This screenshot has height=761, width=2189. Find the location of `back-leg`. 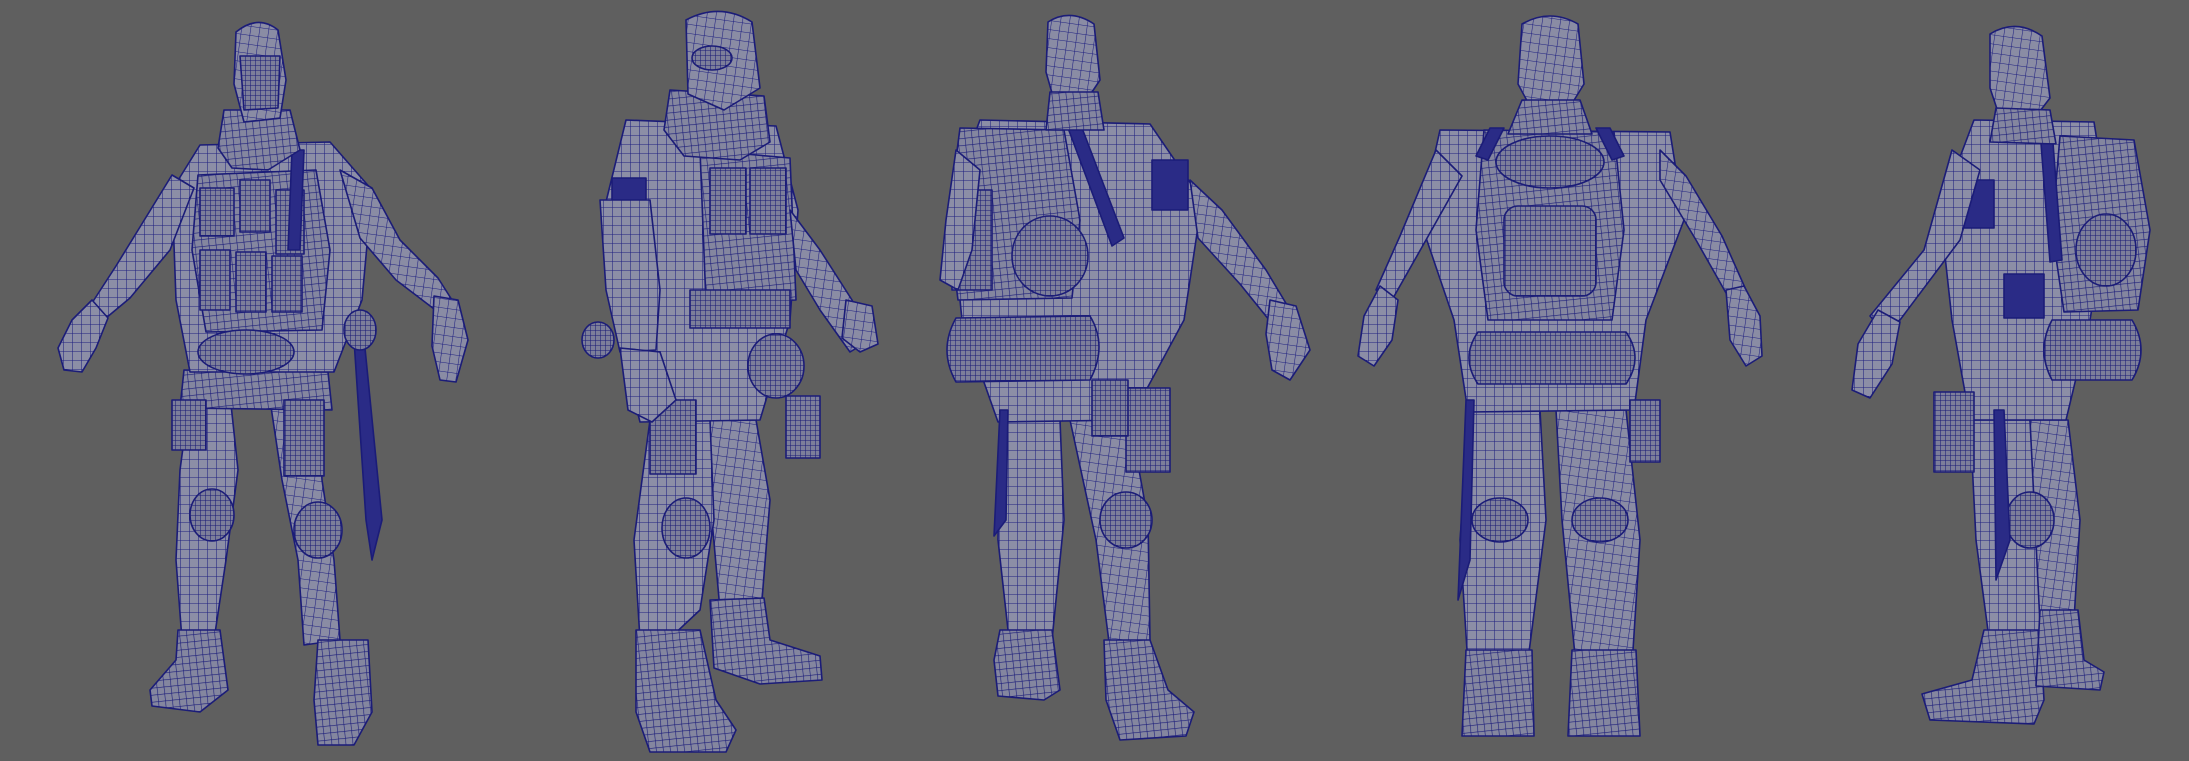

back-leg is located at coordinates (739, 515).